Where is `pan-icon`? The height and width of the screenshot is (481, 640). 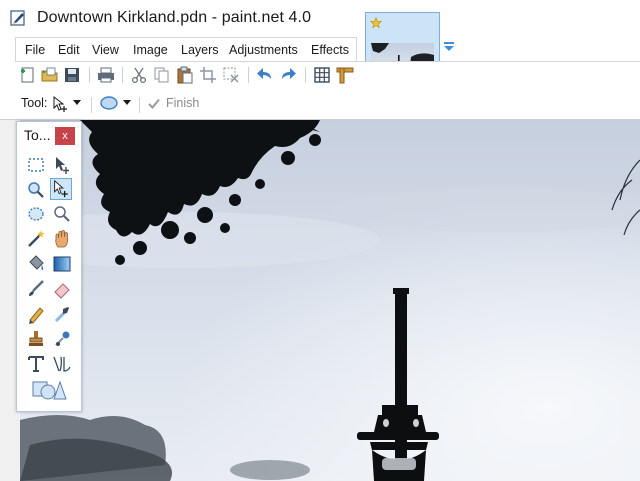 pan-icon is located at coordinates (62, 239).